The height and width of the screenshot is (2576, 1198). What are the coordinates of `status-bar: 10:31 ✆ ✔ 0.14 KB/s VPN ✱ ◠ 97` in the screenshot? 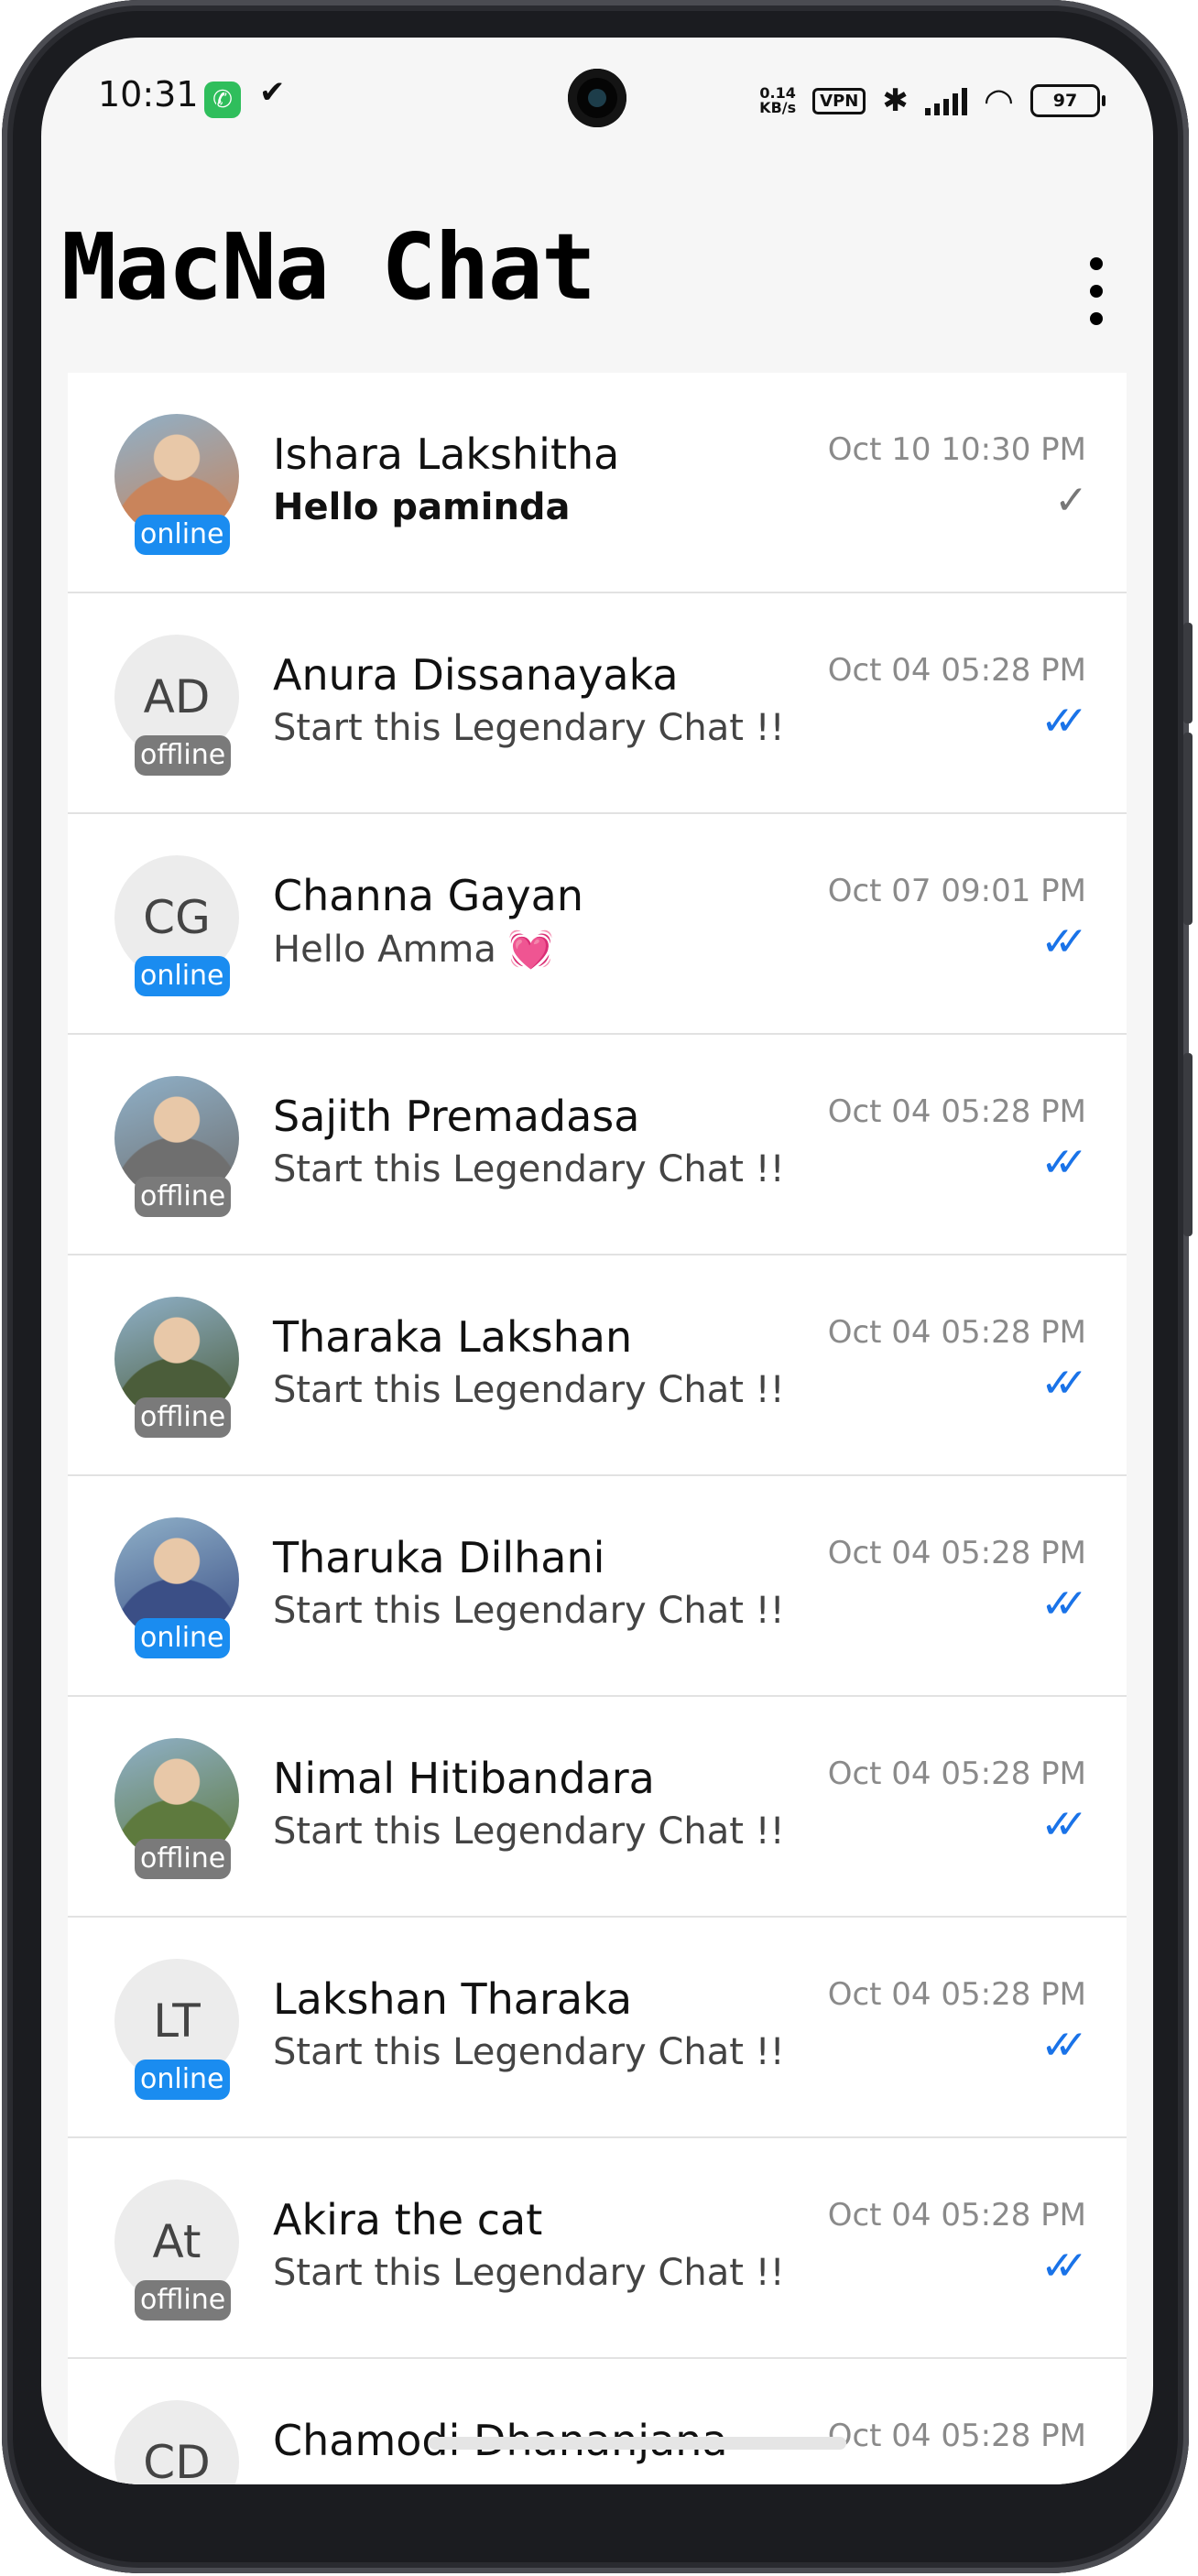 It's located at (597, 102).